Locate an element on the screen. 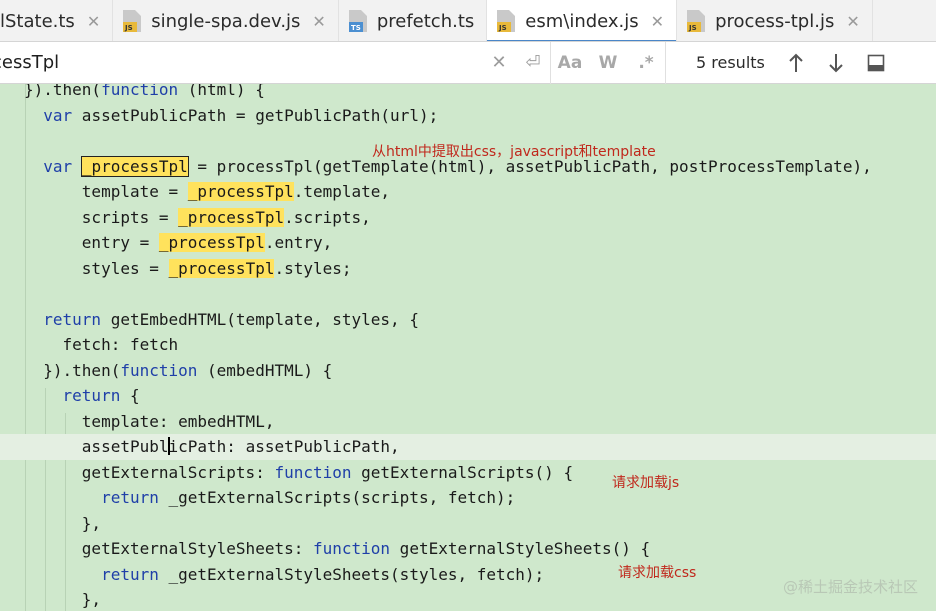 The width and height of the screenshot is (936, 611). code-line: assetPublicPath: assetPublicPath, is located at coordinates (468, 447).